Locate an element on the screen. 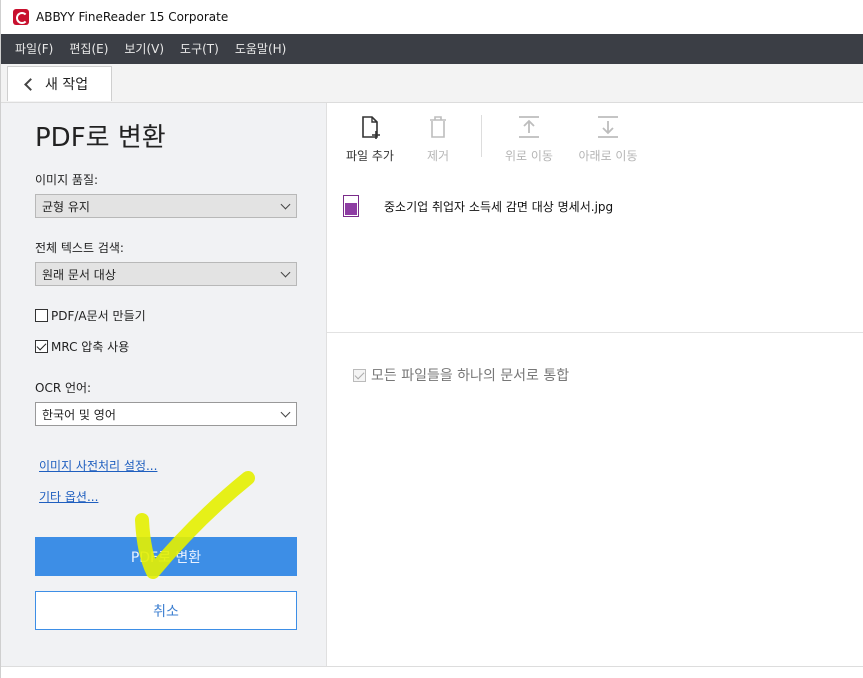 This screenshot has height=678, width=863. pdfa-checkbox-label: PDF/A문서 만들기 is located at coordinates (98, 316).